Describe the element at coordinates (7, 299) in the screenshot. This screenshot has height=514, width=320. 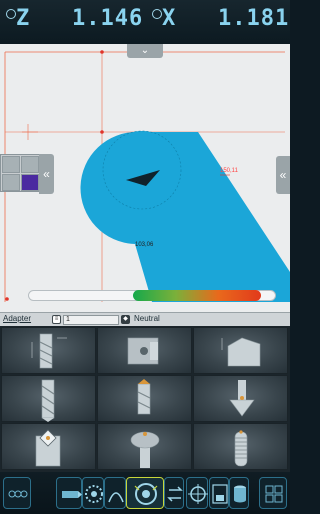
I see `origin-point` at that location.